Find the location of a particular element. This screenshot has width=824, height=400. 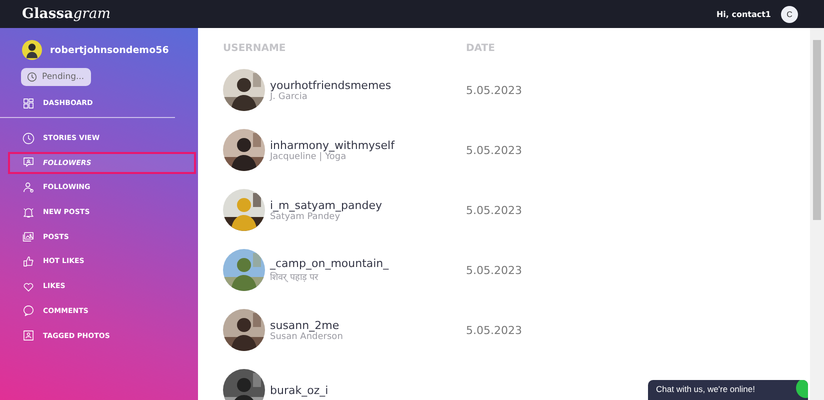

clock-icon is located at coordinates (32, 77).